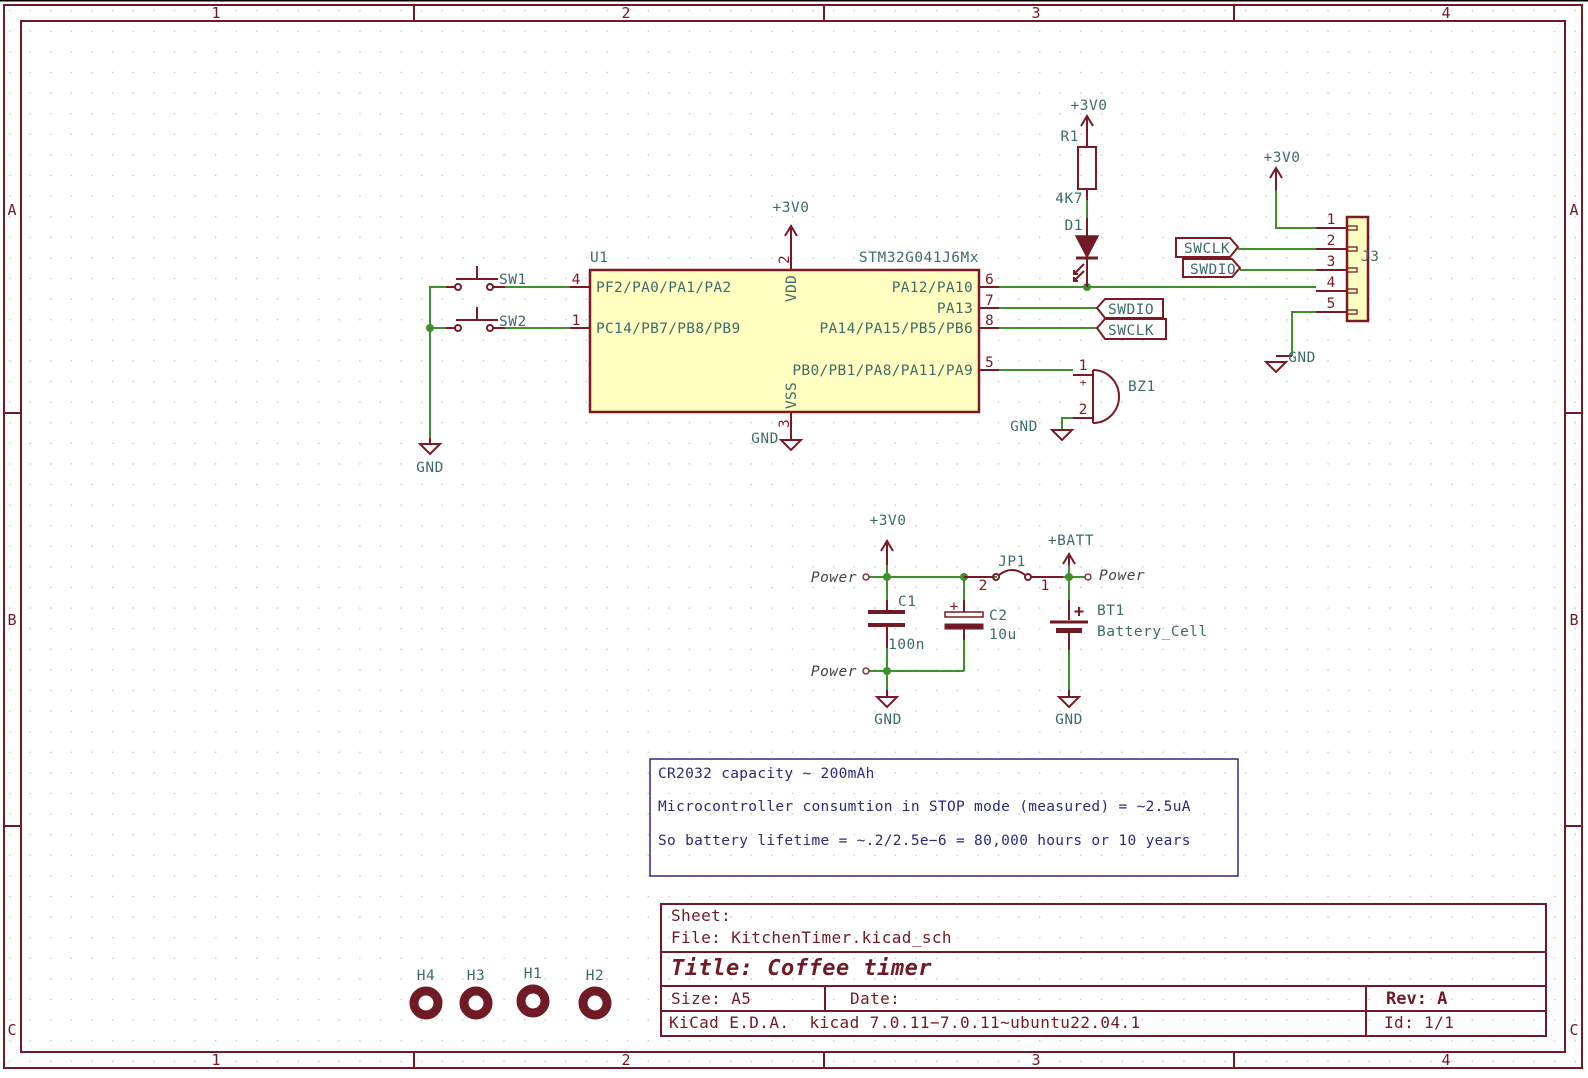 The height and width of the screenshot is (1078, 1588). I want to click on global-label-swclk-j3: SWCLK, so click(1207, 247).